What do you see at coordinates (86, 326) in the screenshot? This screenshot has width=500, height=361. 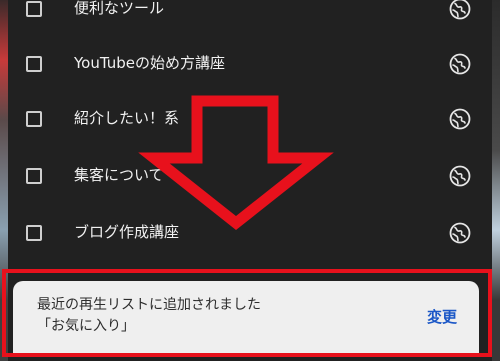 I see `toast-message-line2: 「お気に入り」` at bounding box center [86, 326].